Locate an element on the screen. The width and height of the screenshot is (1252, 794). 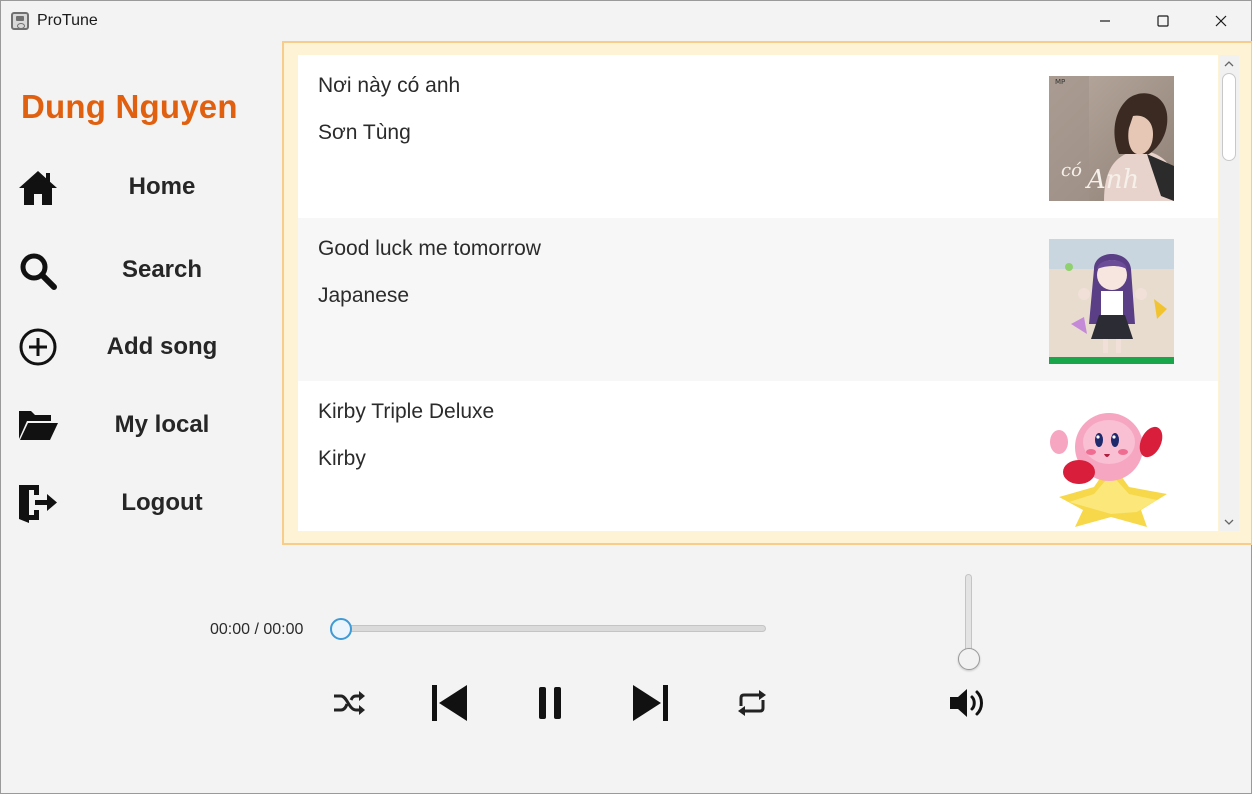
nav-item-logout: Logout is located at coordinates (142, 503).